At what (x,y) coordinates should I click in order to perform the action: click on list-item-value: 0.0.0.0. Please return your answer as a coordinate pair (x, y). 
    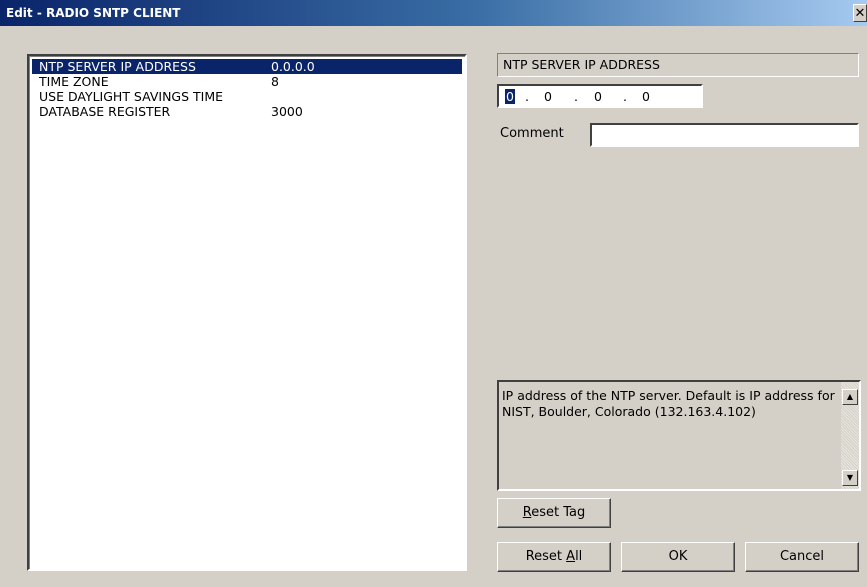
    Looking at the image, I should click on (293, 66).